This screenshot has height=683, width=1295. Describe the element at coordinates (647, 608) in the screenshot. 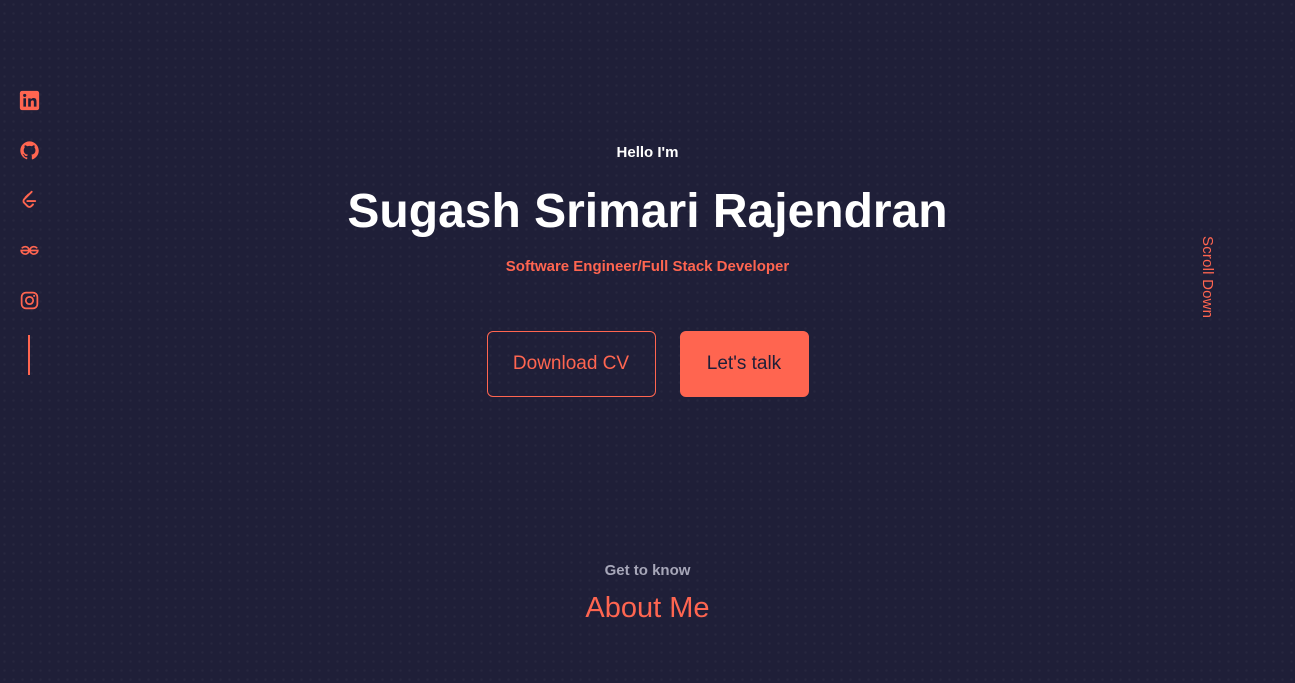

I see `about-title: About Me` at that location.